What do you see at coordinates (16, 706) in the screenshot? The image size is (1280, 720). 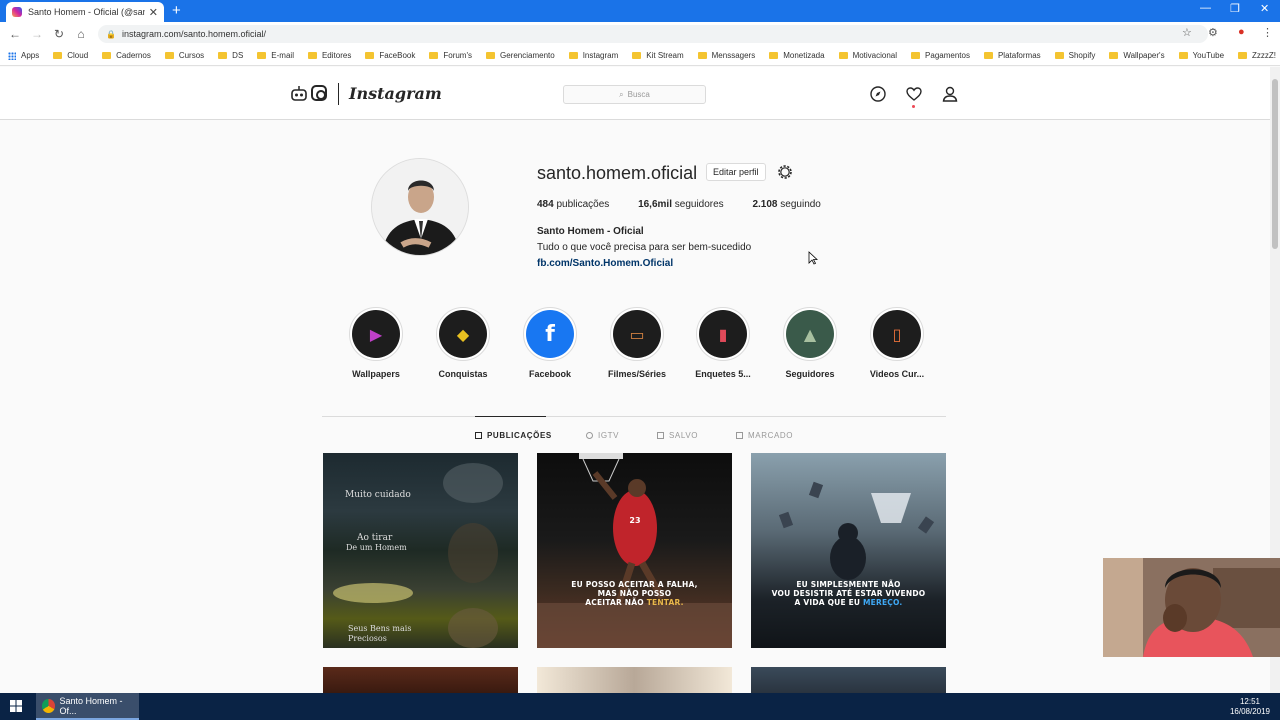 I see `windows-start-icon` at bounding box center [16, 706].